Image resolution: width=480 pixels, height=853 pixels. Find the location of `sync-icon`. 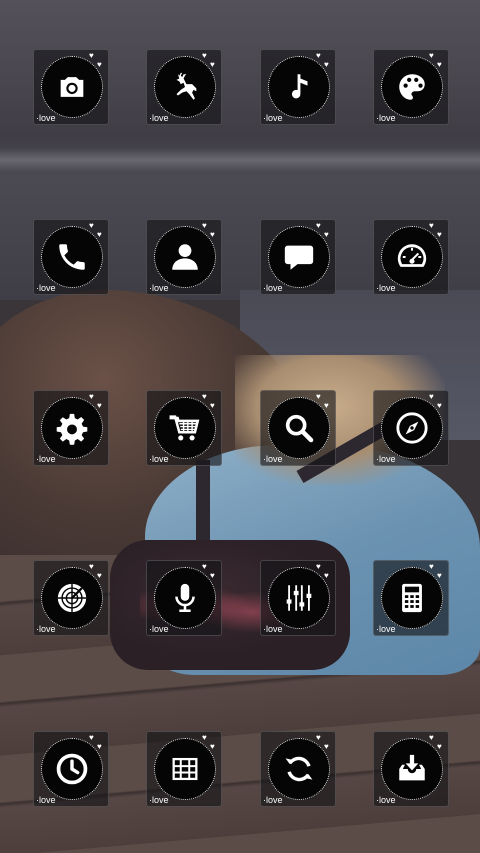

sync-icon is located at coordinates (299, 769).